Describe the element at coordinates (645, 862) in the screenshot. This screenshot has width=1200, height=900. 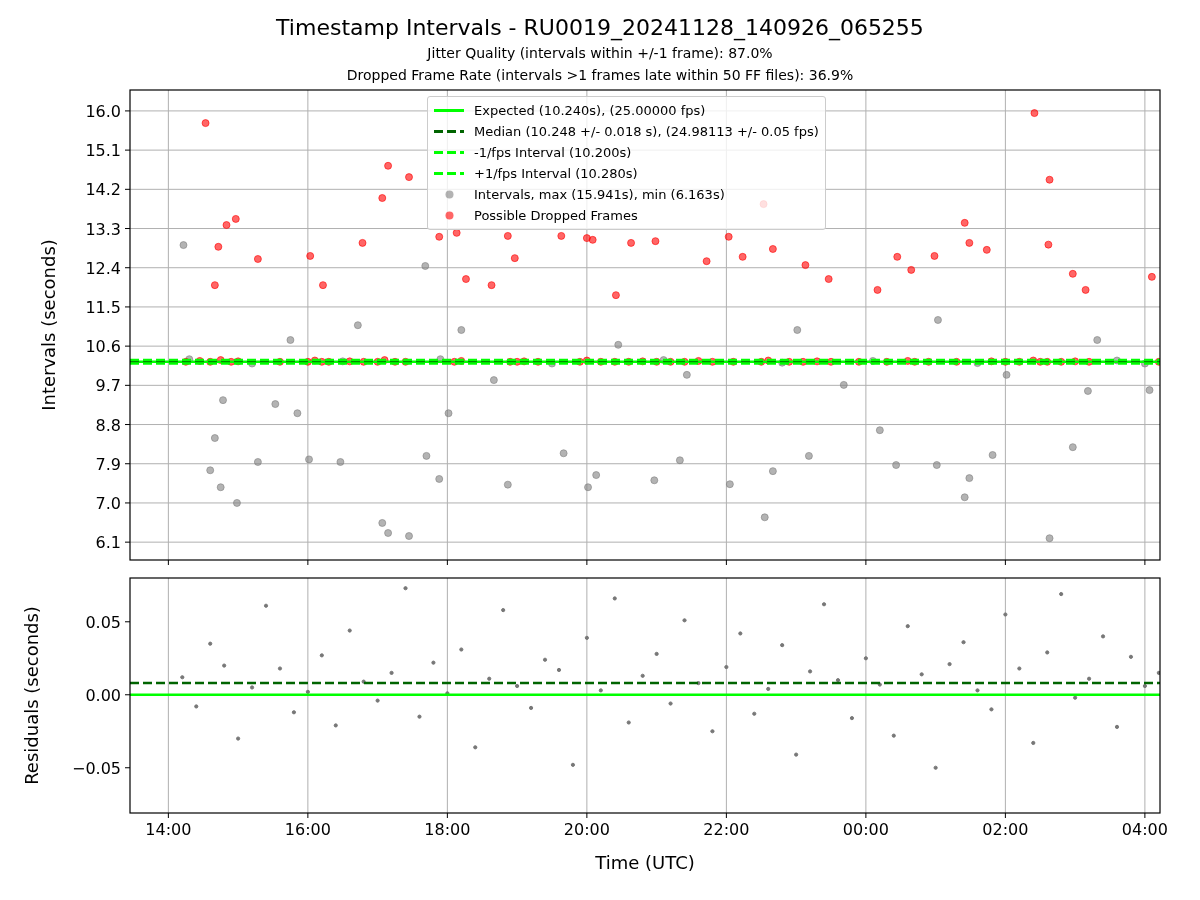
I see `x-axis-label: Time (UTC)` at that location.